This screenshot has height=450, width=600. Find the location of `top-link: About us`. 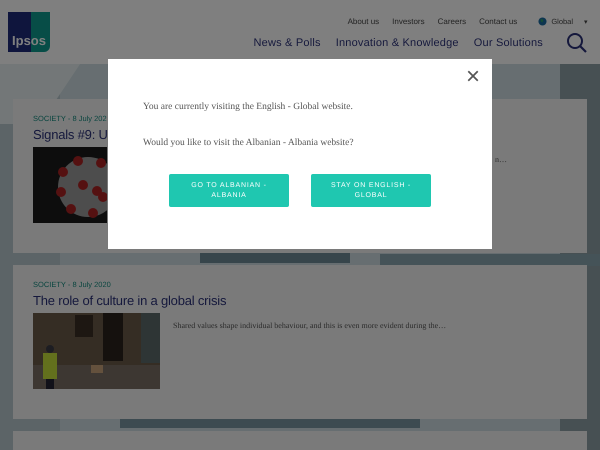

top-link: About us is located at coordinates (364, 21).